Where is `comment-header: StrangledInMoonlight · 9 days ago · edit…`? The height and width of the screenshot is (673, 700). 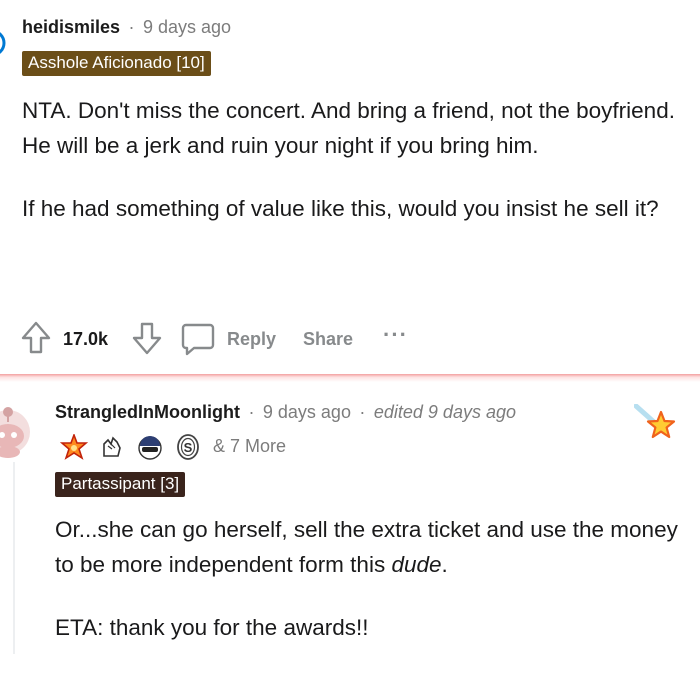
comment-header: StrangledInMoonlight · 9 days ago · edit… is located at coordinates (285, 412).